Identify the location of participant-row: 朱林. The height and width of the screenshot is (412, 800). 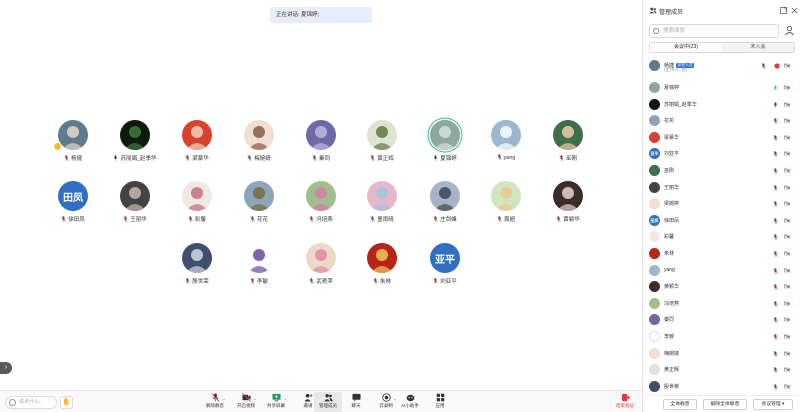
(721, 254).